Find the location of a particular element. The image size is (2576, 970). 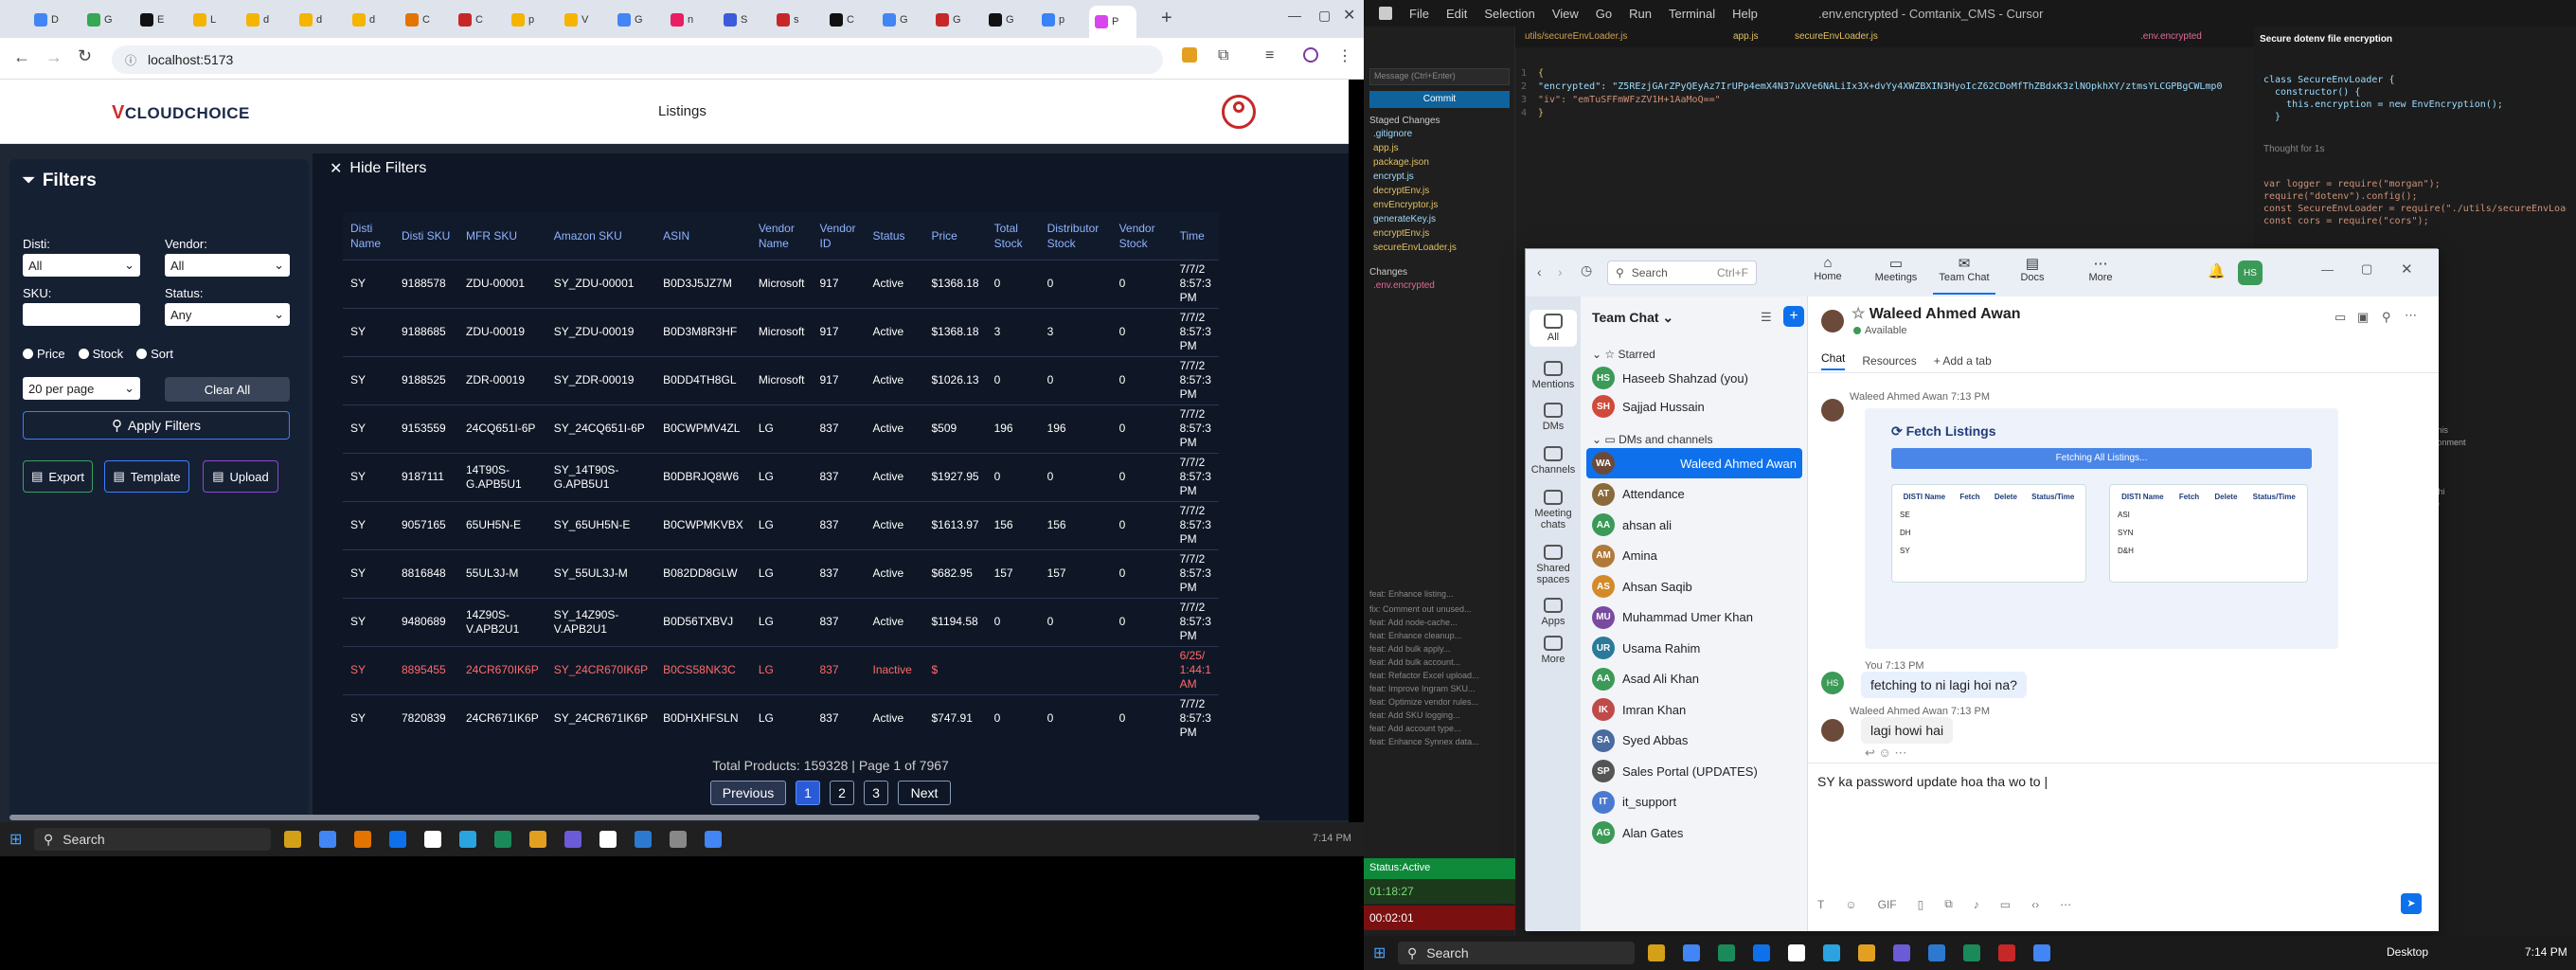

format-icon: T is located at coordinates (1820, 904).